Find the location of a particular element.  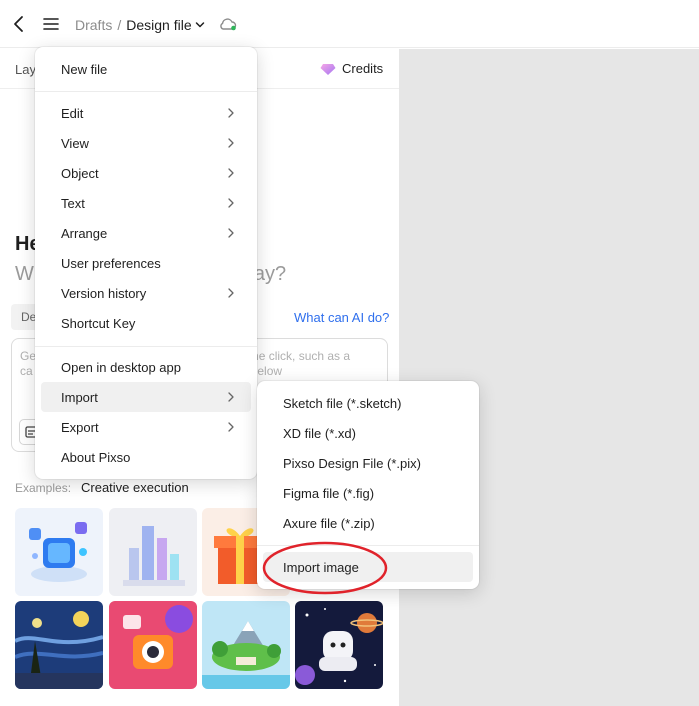

menu-item-open-desktop-app: Open in desktop app is located at coordinates (146, 367).